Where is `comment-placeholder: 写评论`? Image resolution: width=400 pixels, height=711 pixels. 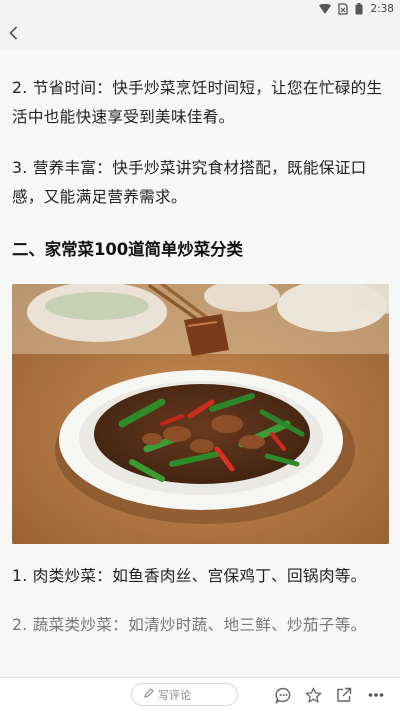
comment-placeholder: 写评论 is located at coordinates (174, 695).